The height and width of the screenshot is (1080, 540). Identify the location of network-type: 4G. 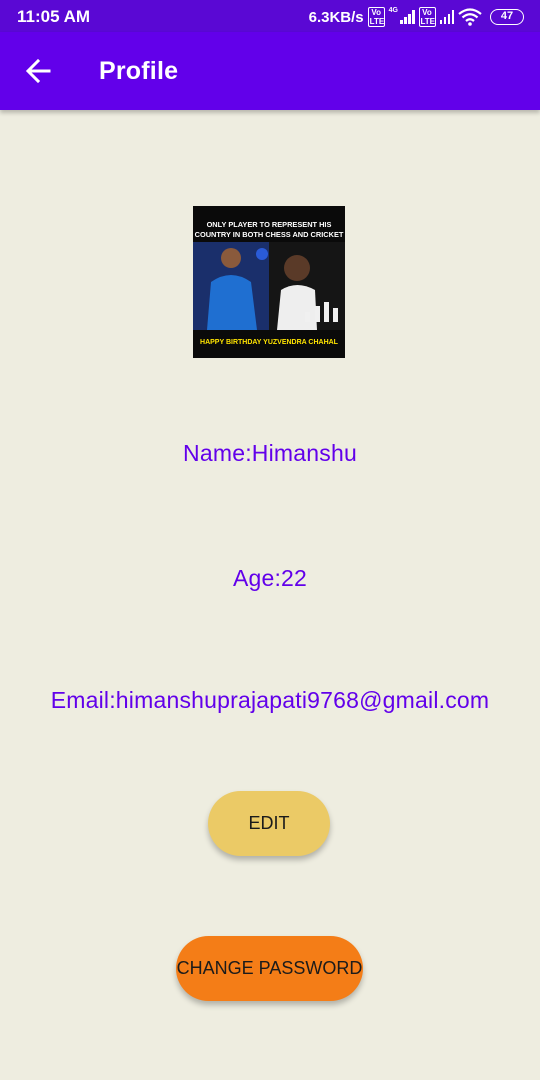
(393, 10).